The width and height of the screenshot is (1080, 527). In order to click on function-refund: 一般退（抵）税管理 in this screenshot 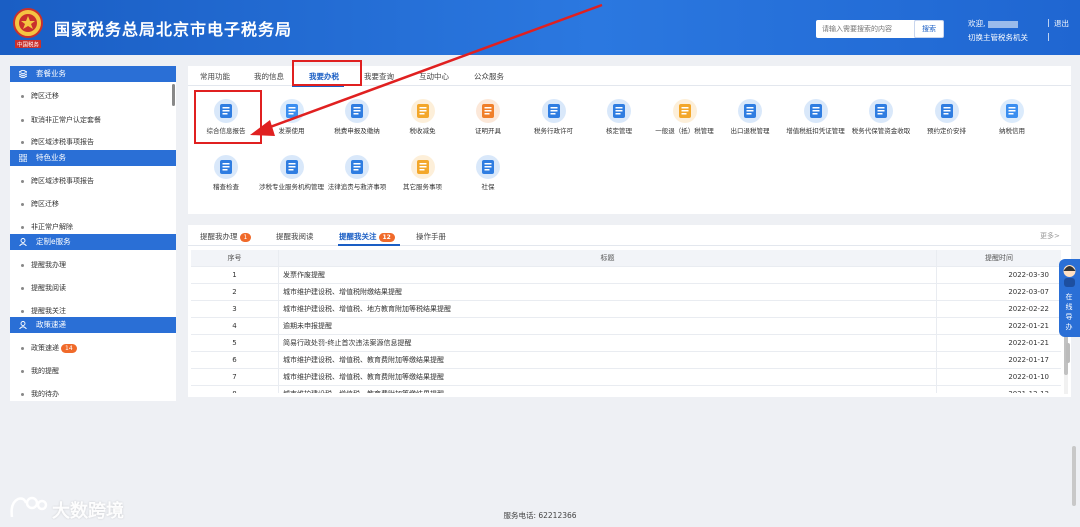, I will do `click(685, 116)`.